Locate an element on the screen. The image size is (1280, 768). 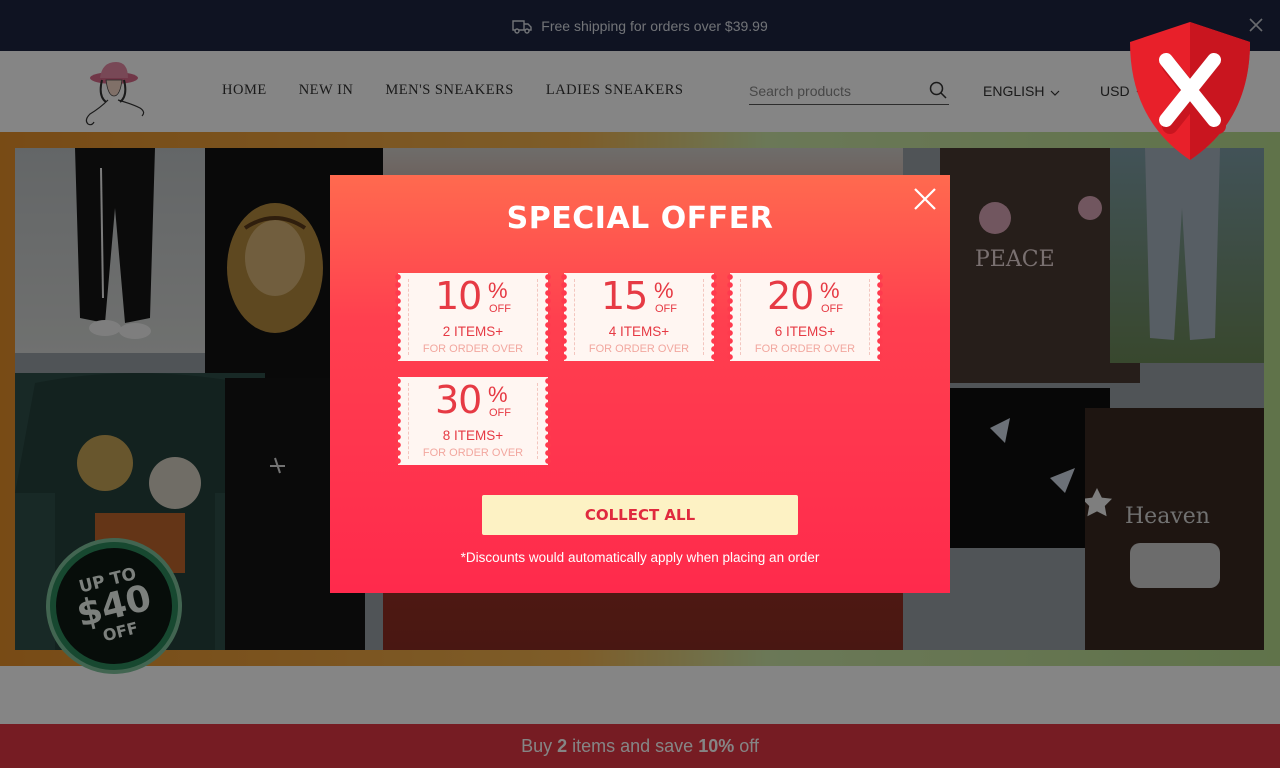
coupon-items: 2 ITEMS+ is located at coordinates (473, 331).